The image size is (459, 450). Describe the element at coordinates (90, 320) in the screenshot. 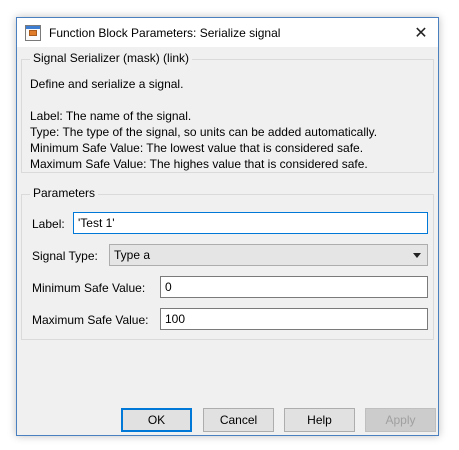

I see `max-safe-caption: Maximum Safe Value:` at that location.